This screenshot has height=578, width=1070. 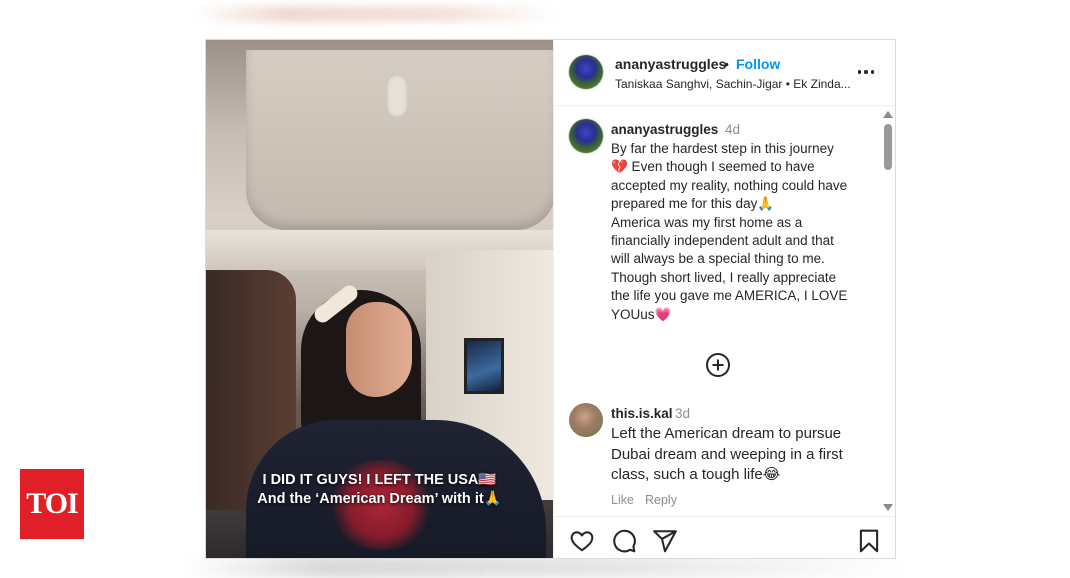 I want to click on comment-like-button: Like, so click(x=622, y=500).